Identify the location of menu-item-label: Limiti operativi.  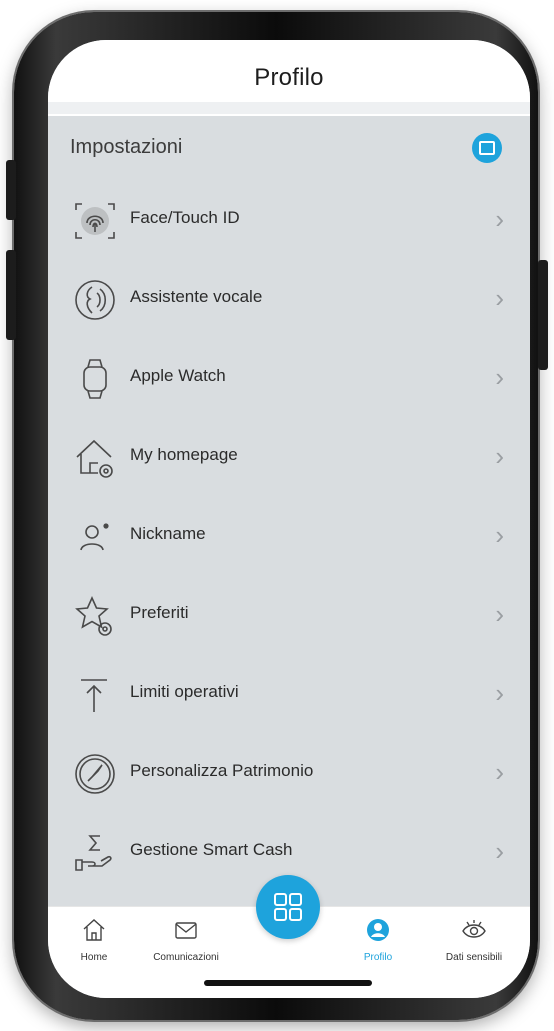
(184, 691).